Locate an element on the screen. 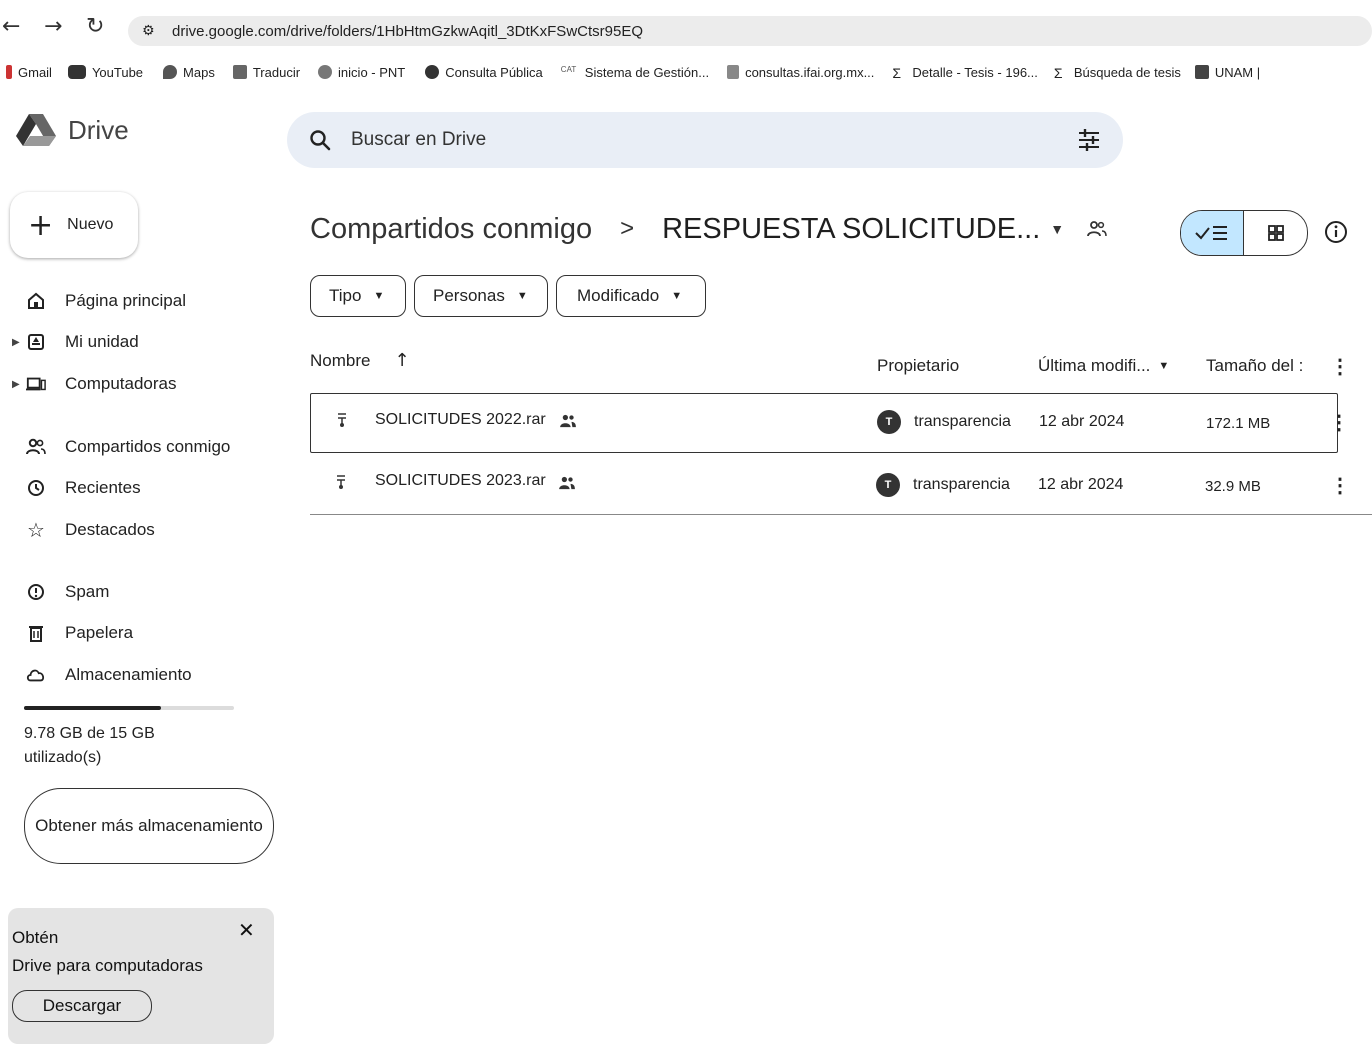  sidebar-item-label: Spam is located at coordinates (87, 591).